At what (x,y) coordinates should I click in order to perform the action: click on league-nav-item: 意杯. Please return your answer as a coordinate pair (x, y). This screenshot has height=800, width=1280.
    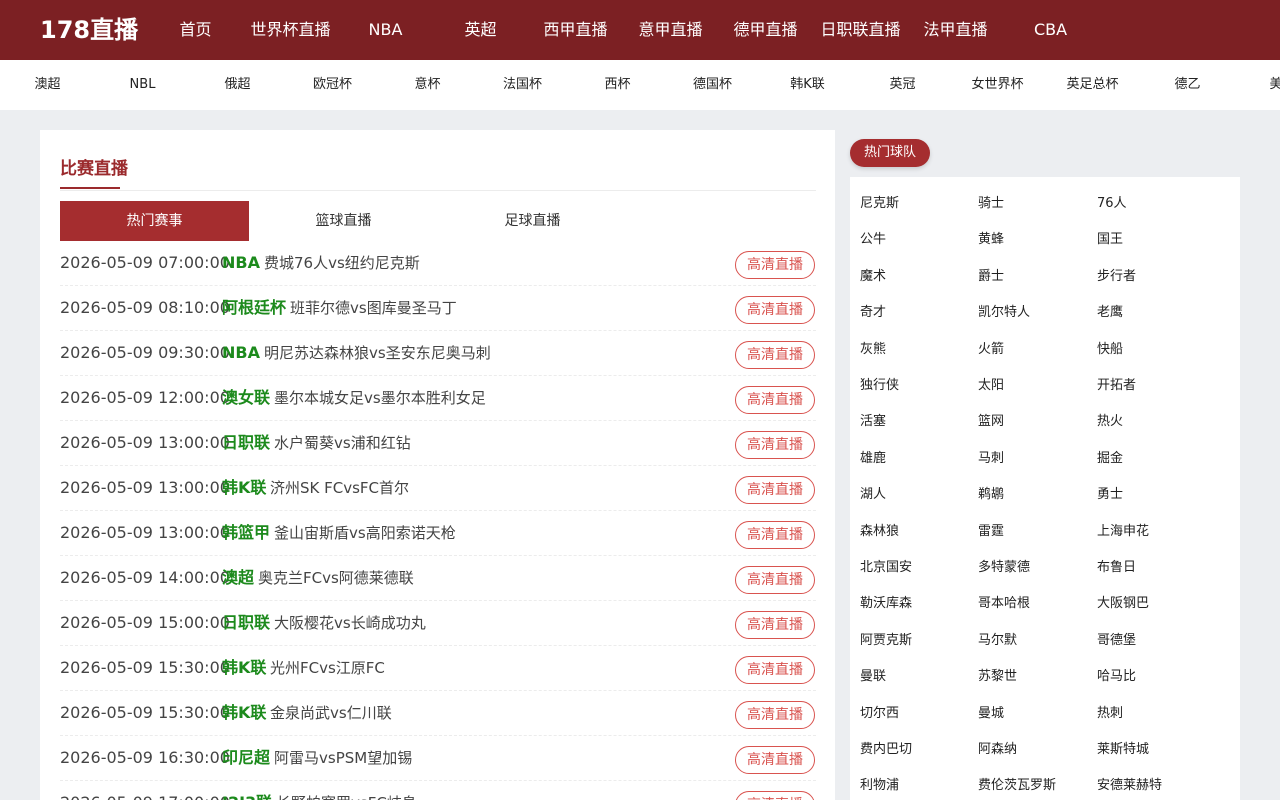
    Looking at the image, I should click on (427, 85).